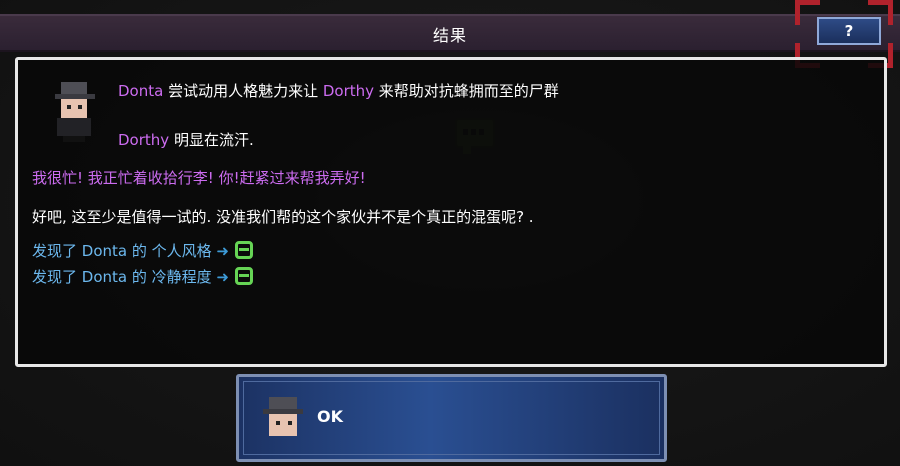 The width and height of the screenshot is (900, 466). I want to click on target-name: Dorthy, so click(348, 91).